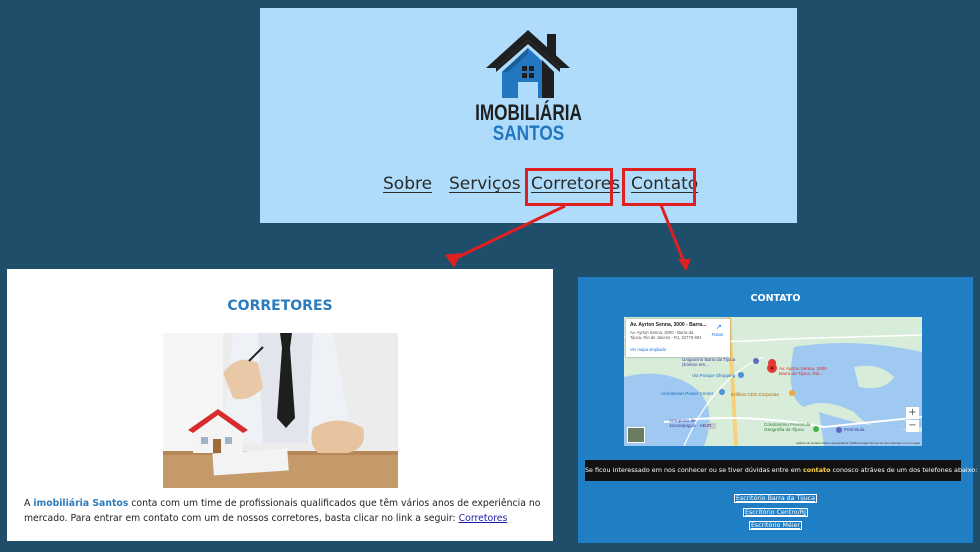 The image size is (980, 552). I want to click on logo-text-santos: SANTOS, so click(528, 133).